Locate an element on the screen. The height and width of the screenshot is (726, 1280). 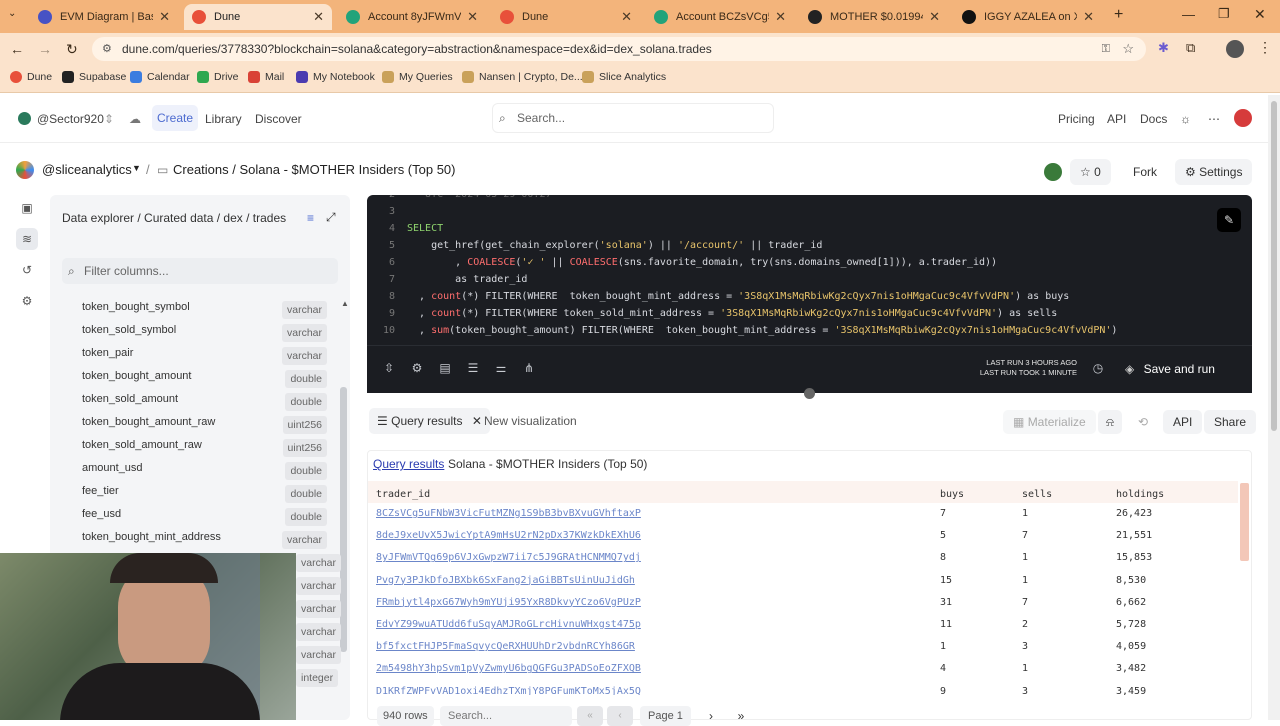
filter-list-icon: ≡ is located at coordinates (310, 218).